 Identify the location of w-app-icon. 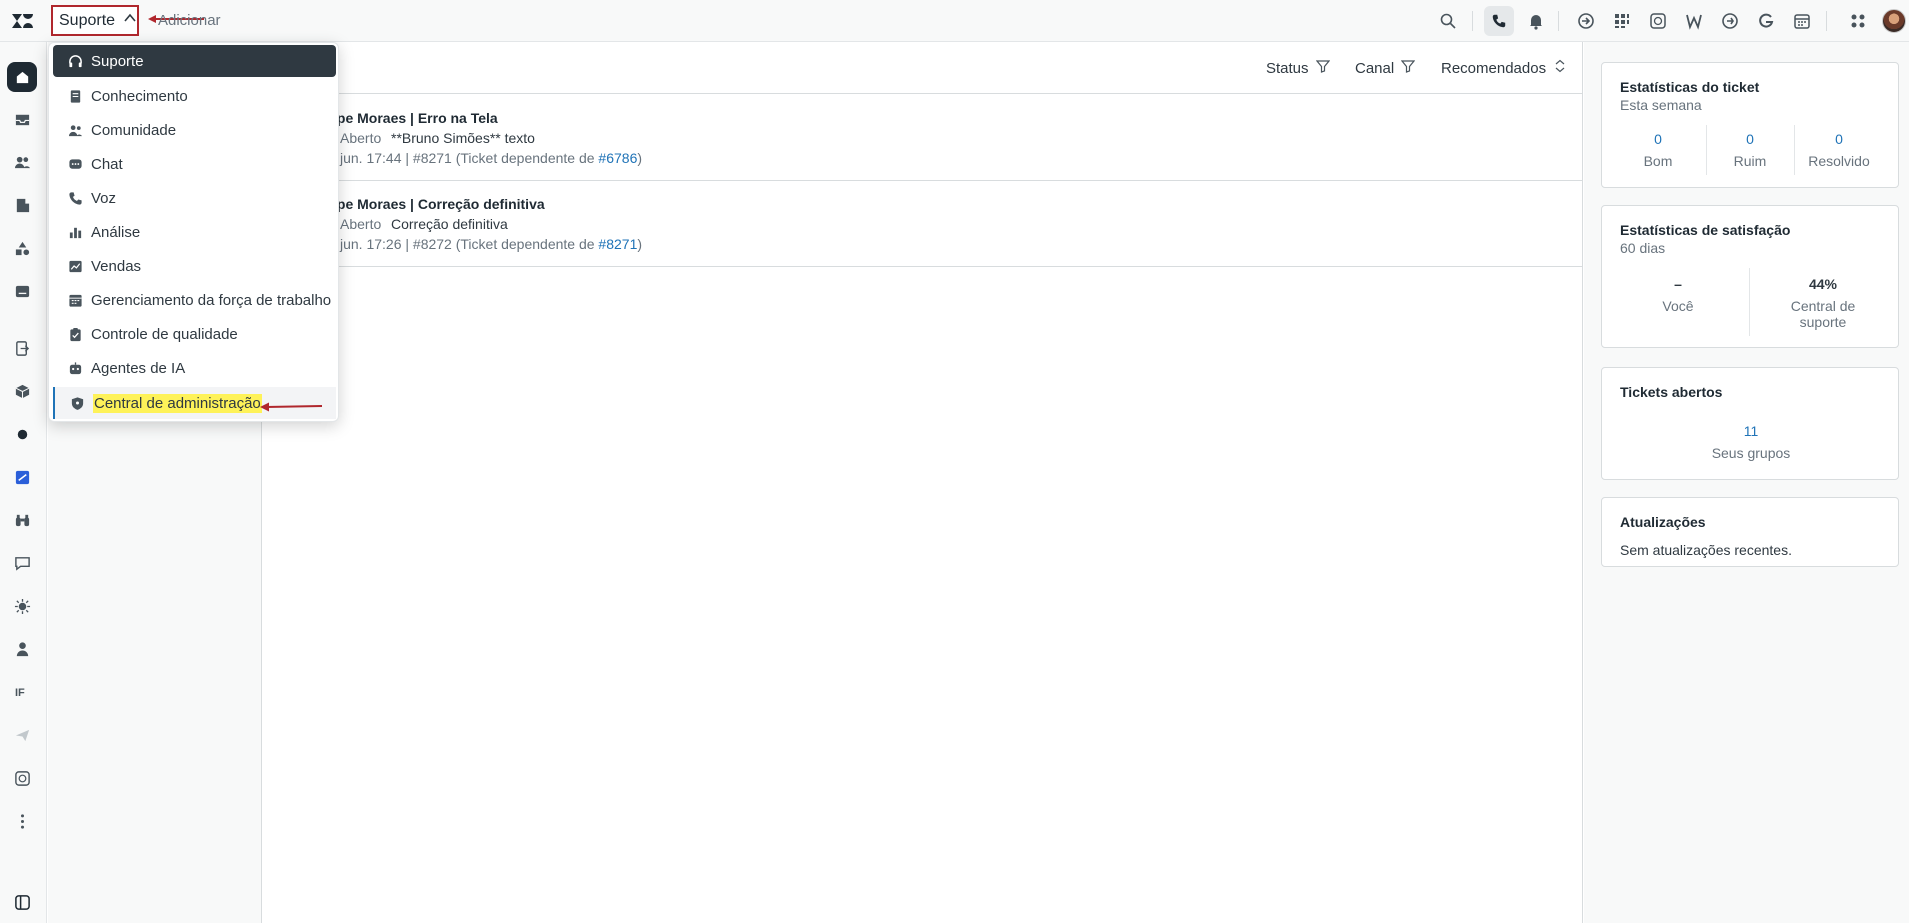
(1694, 21).